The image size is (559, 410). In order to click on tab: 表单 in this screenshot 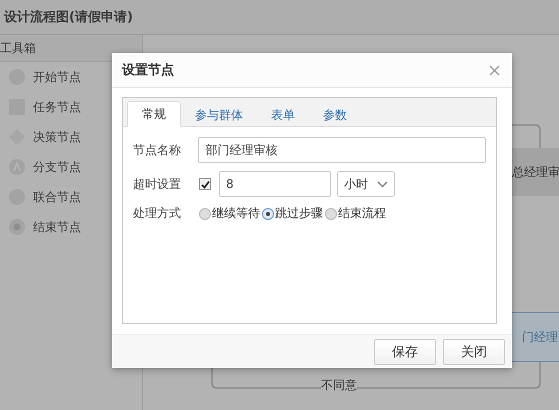, I will do `click(283, 115)`.